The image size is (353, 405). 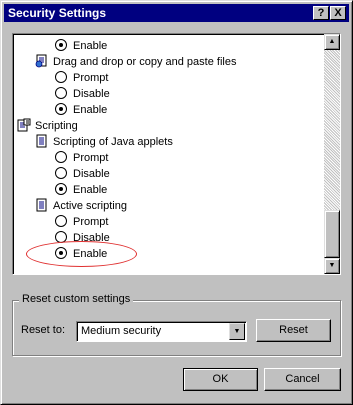 I want to click on setting-label: Scripting of Java applets, so click(x=113, y=142).